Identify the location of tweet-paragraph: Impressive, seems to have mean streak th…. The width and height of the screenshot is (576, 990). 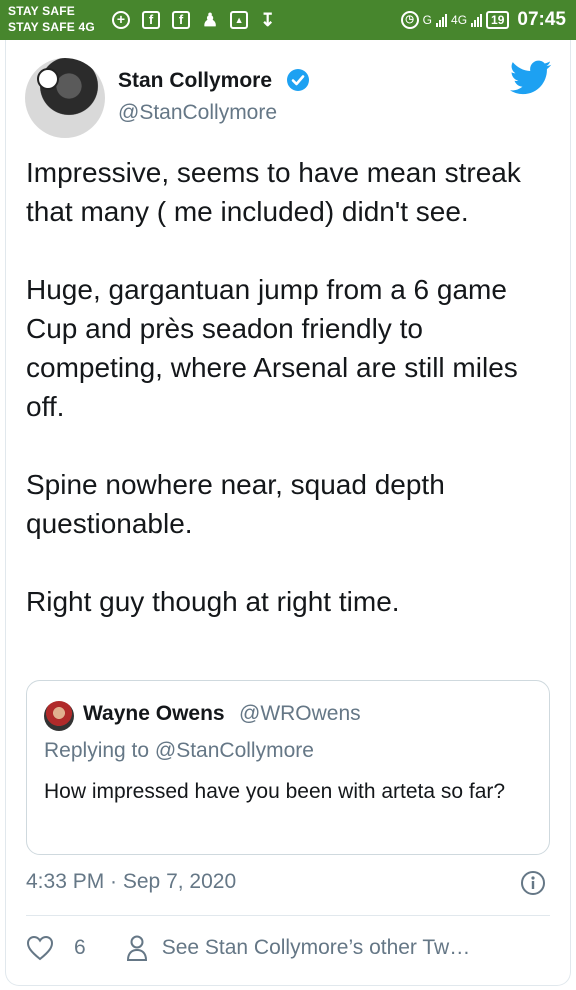
(273, 192).